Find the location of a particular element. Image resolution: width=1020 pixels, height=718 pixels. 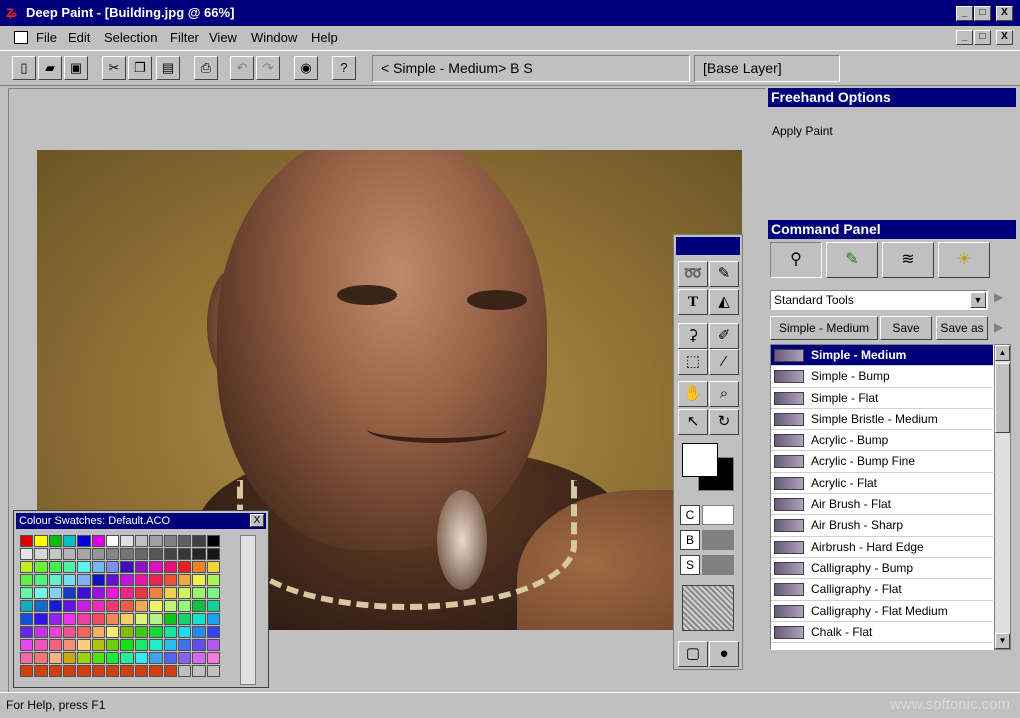

chevron-down-icon: ▼ is located at coordinates (978, 300).